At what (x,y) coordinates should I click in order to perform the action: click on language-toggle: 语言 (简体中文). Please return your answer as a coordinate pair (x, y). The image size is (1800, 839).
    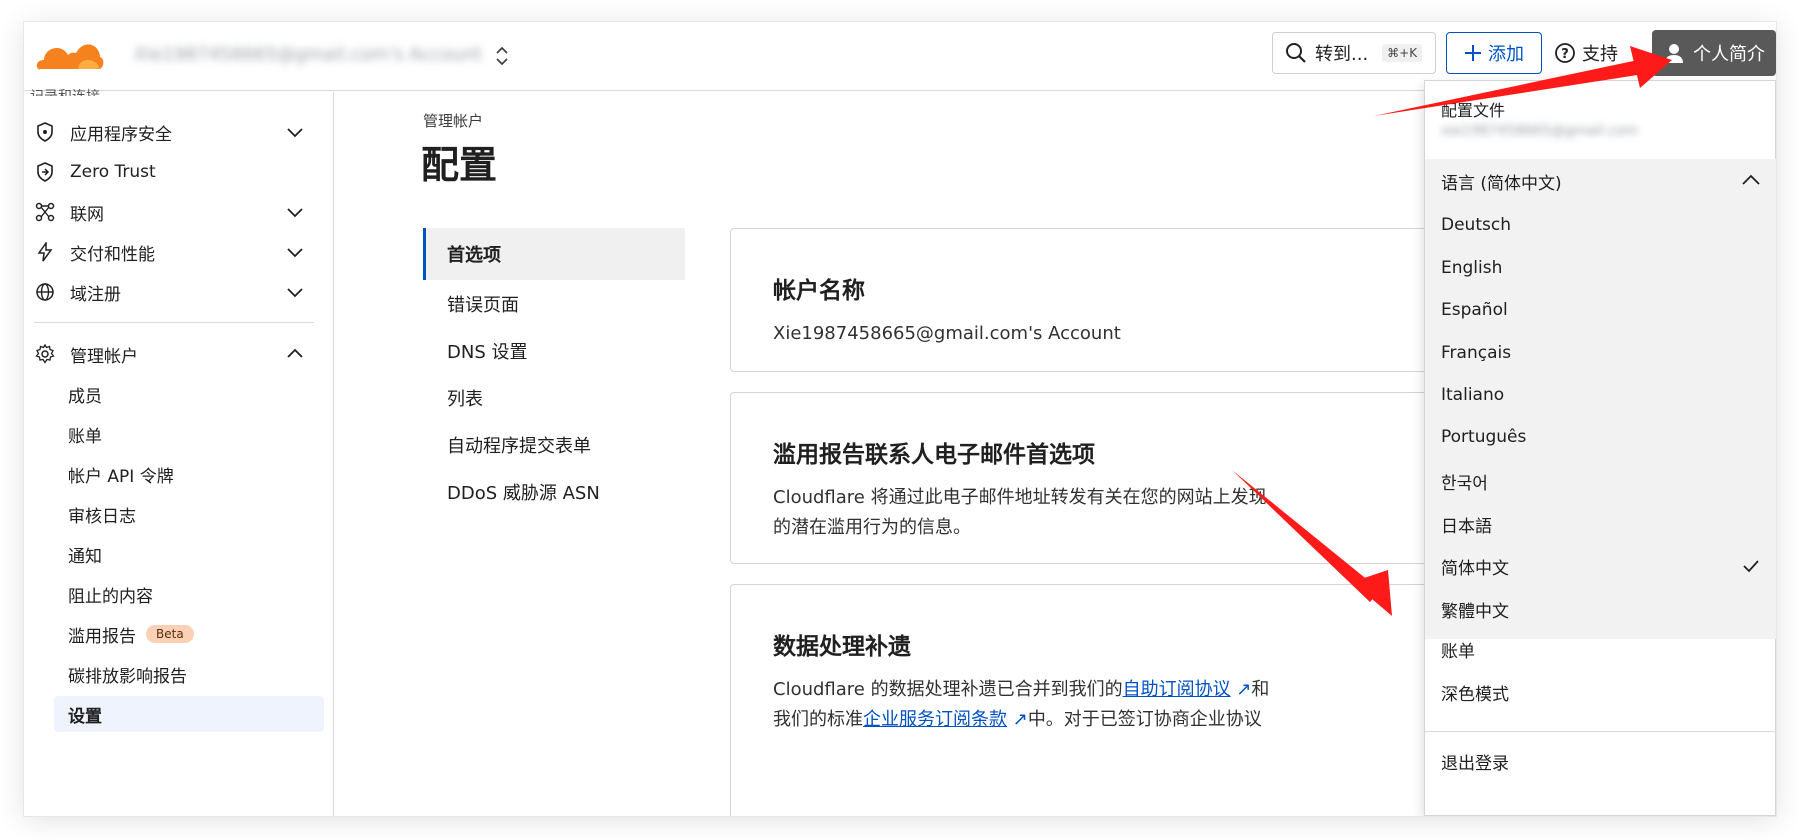
    Looking at the image, I should click on (1501, 181).